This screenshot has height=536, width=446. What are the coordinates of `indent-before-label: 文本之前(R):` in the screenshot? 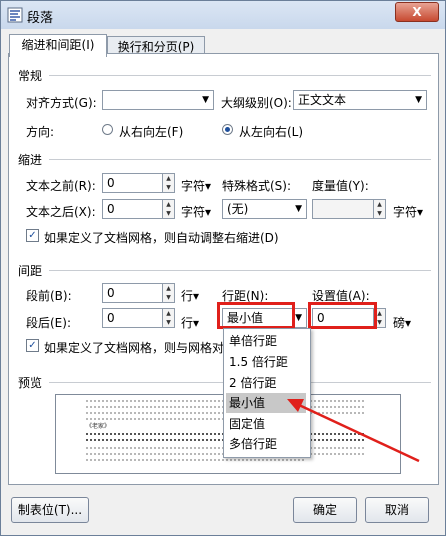 It's located at (61, 186).